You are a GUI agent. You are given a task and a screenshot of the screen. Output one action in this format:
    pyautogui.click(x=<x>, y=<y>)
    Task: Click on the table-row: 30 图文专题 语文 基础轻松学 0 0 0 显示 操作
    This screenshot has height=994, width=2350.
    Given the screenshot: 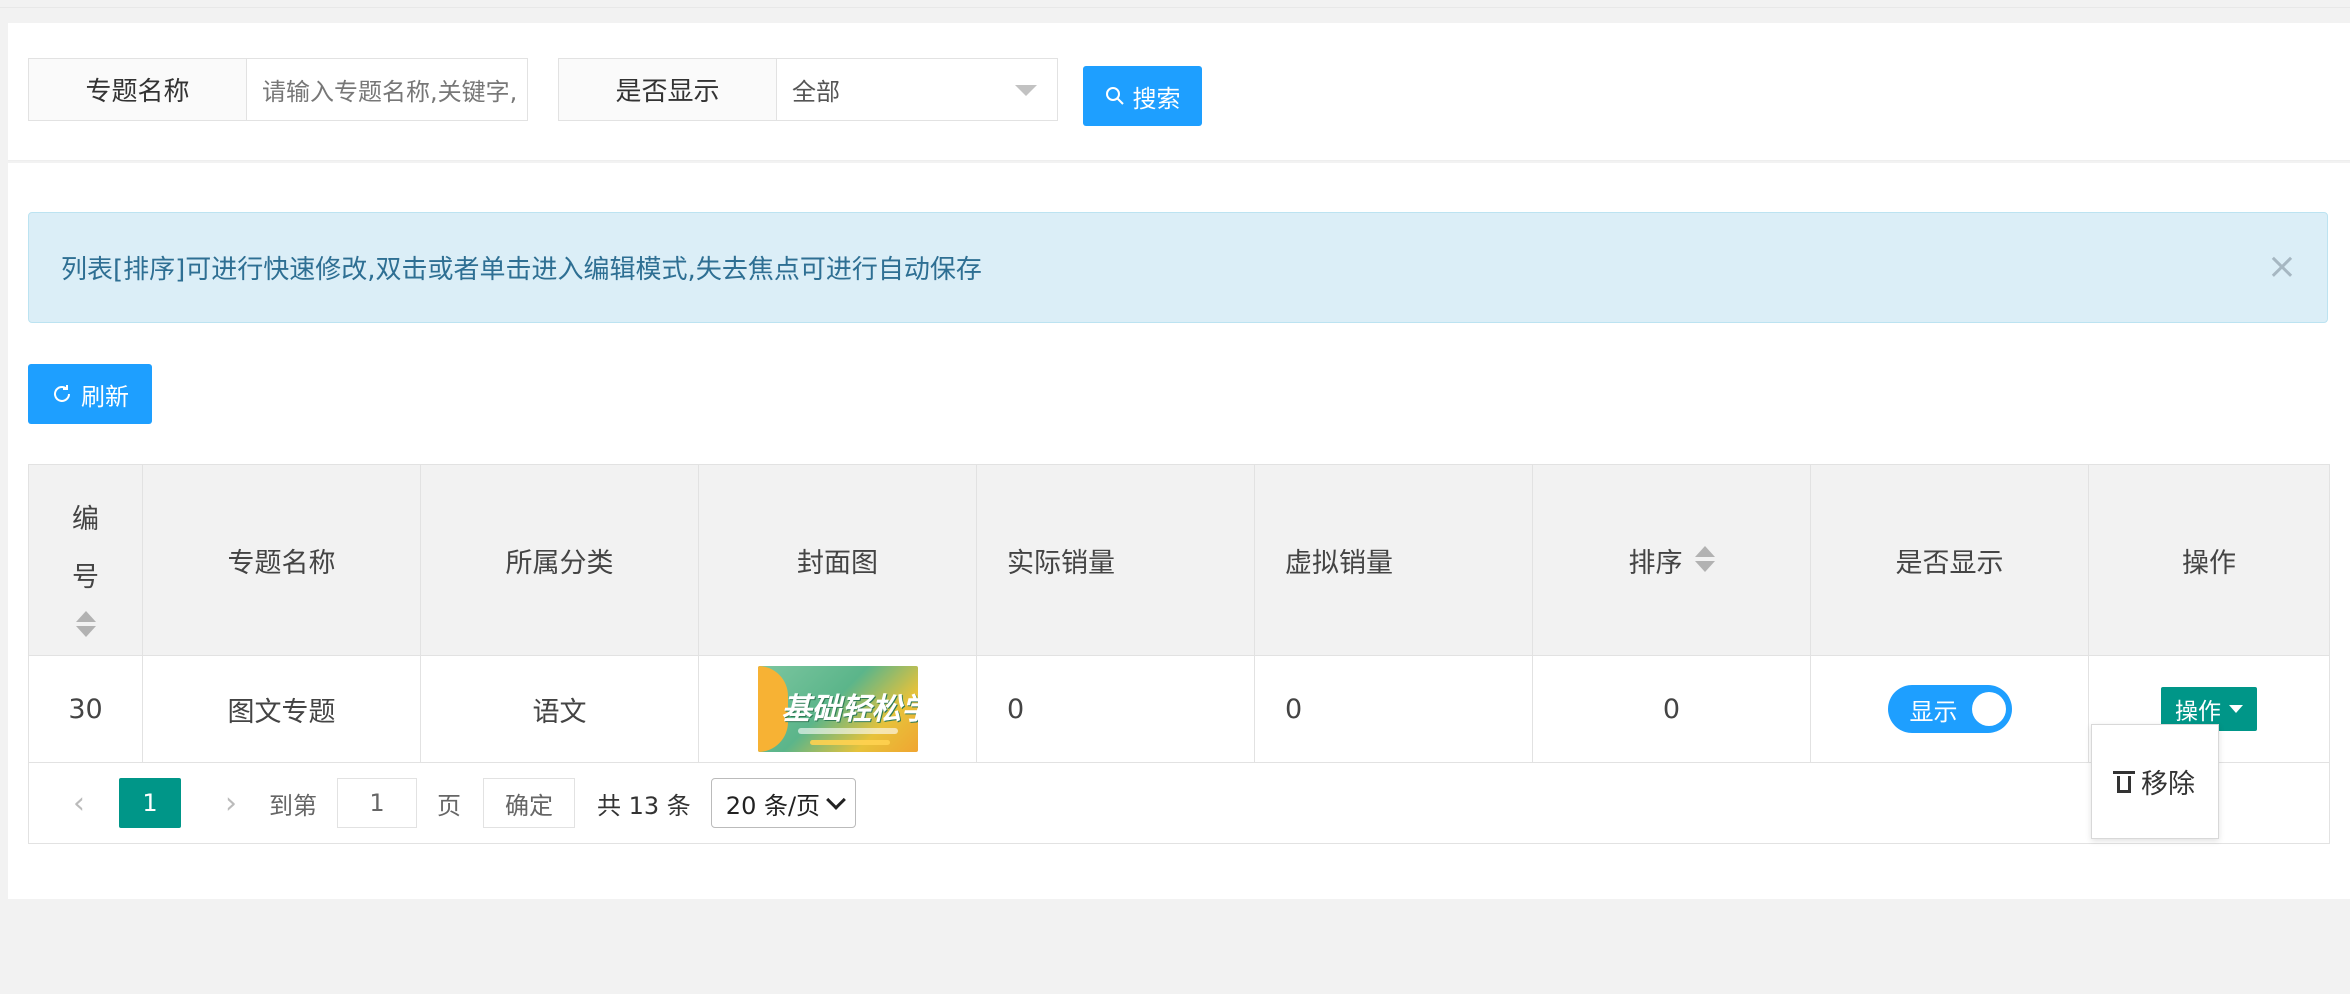 What is the action you would take?
    pyautogui.click(x=1179, y=709)
    